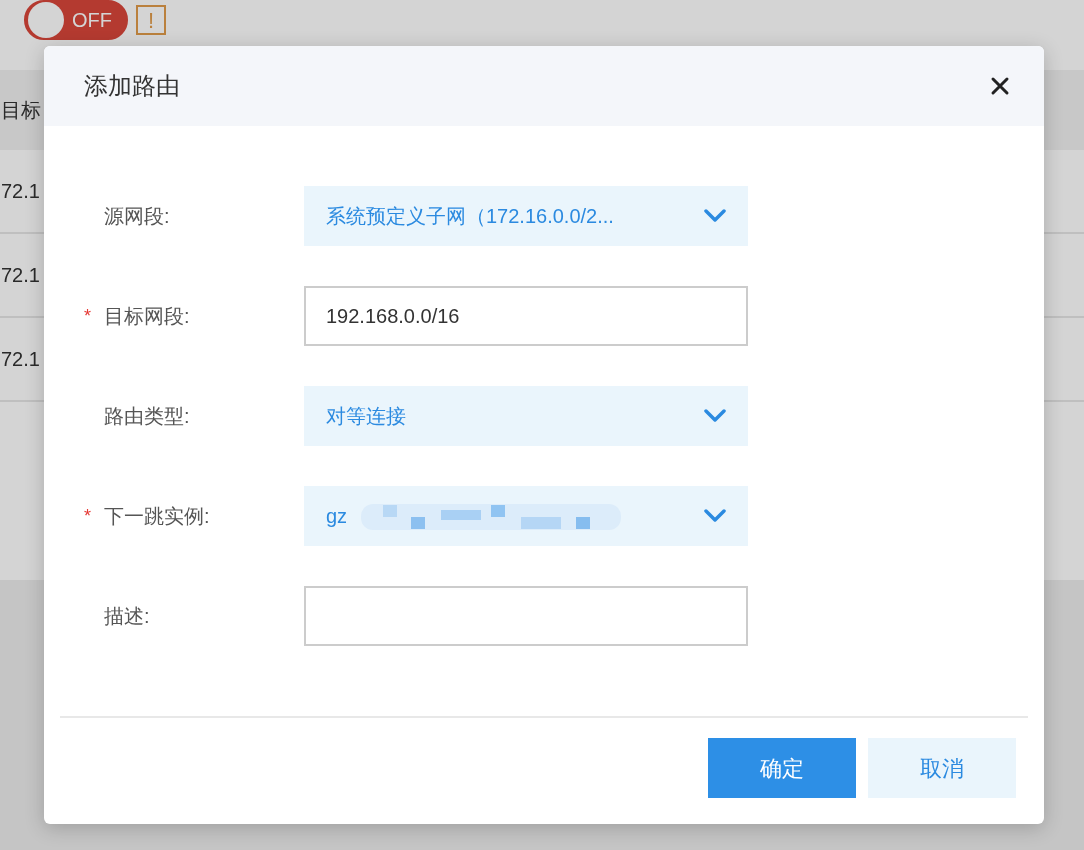 Image resolution: width=1084 pixels, height=850 pixels. I want to click on field-label: 源网段:, so click(137, 216).